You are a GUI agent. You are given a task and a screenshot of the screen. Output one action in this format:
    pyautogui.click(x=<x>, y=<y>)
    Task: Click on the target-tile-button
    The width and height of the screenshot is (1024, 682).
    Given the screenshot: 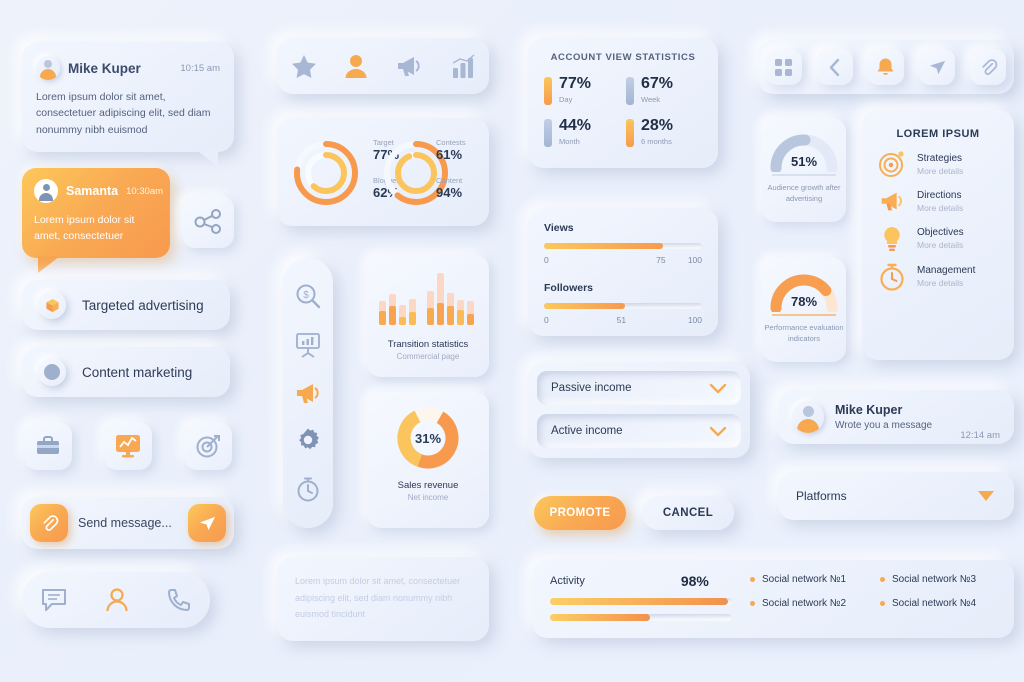 What is the action you would take?
    pyautogui.click(x=208, y=446)
    